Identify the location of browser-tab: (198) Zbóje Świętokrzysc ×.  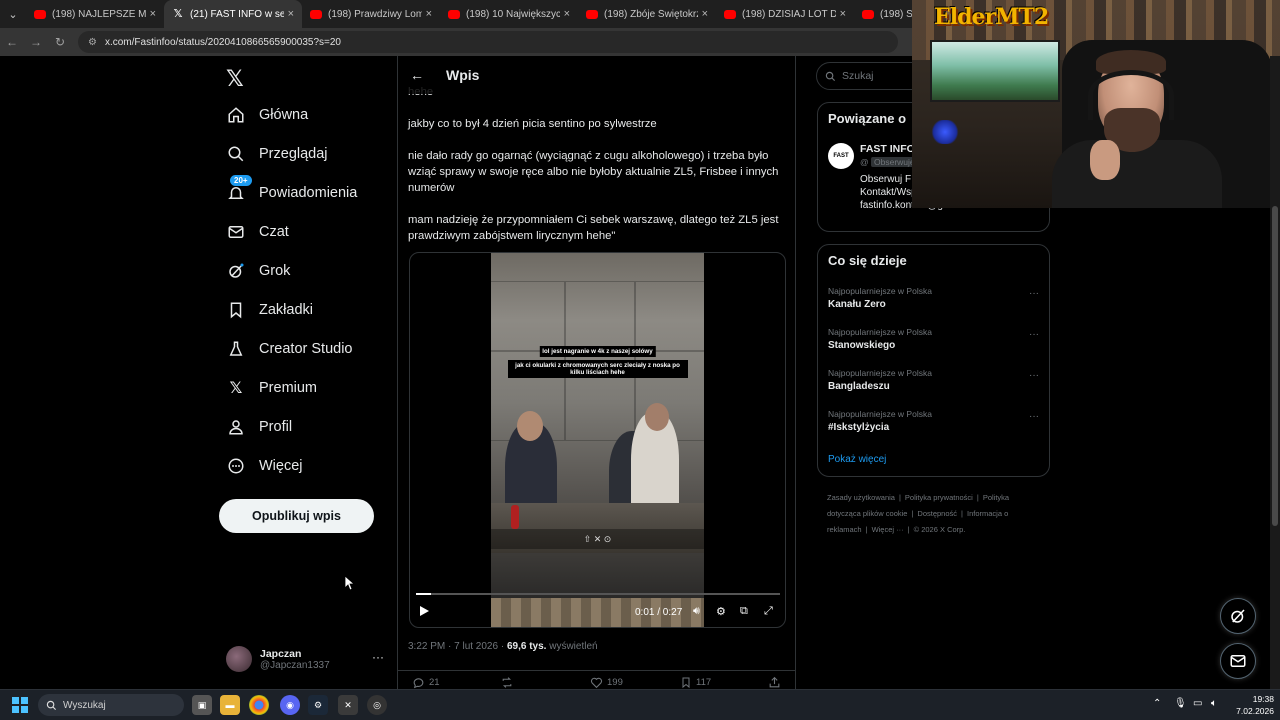
(647, 14).